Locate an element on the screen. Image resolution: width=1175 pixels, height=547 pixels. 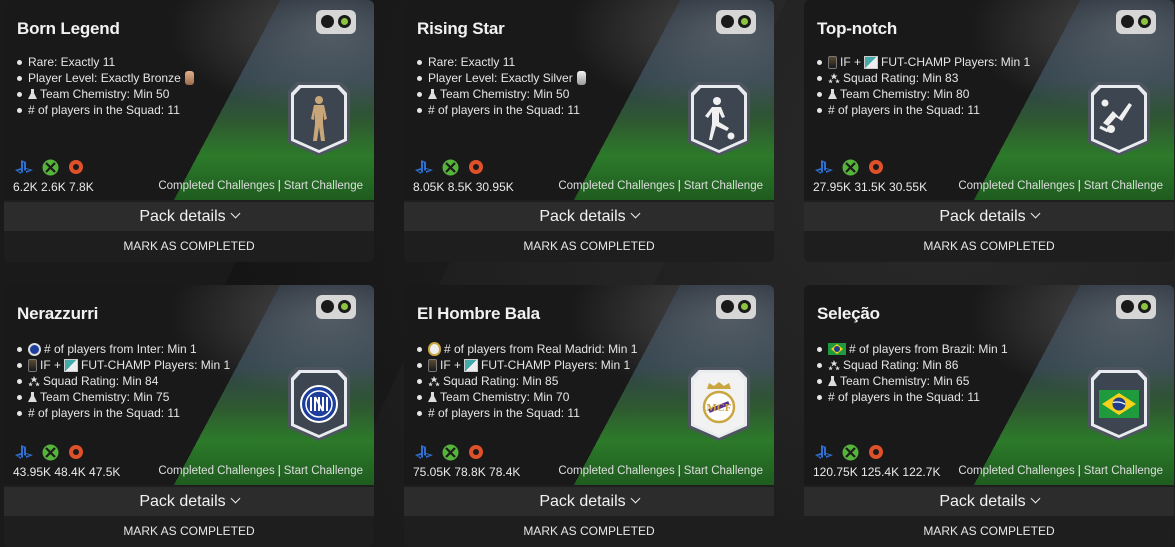
platform-prices: 8.05K 8.5K 30.95K is located at coordinates (463, 187).